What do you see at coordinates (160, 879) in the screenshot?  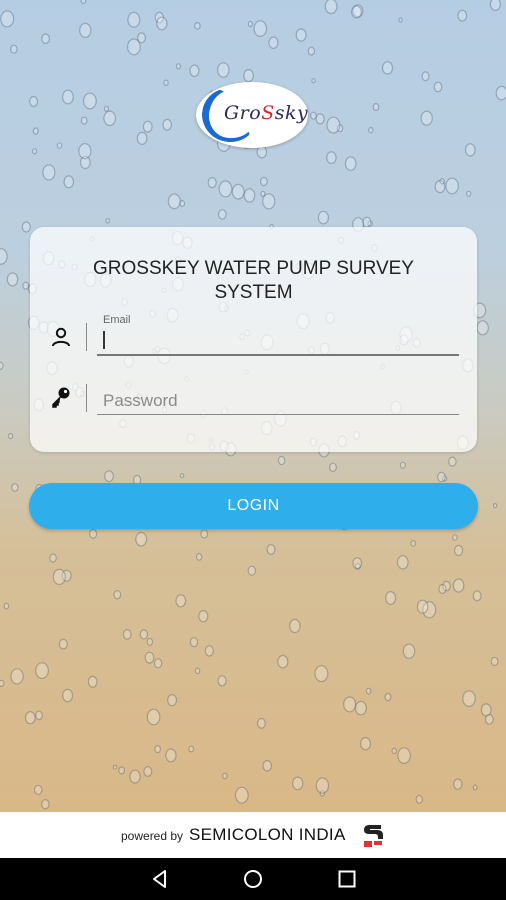 I see `back-icon` at bounding box center [160, 879].